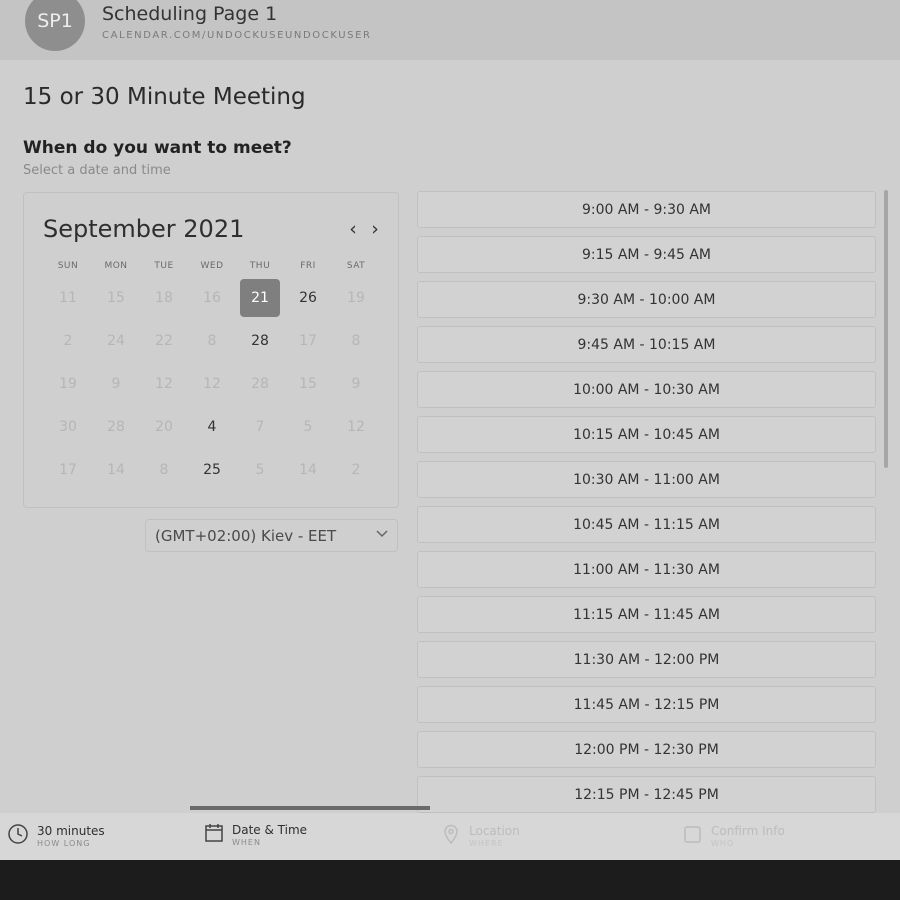  I want to click on time-slot-button: 11:30 AM - 12:00 PM, so click(646, 659).